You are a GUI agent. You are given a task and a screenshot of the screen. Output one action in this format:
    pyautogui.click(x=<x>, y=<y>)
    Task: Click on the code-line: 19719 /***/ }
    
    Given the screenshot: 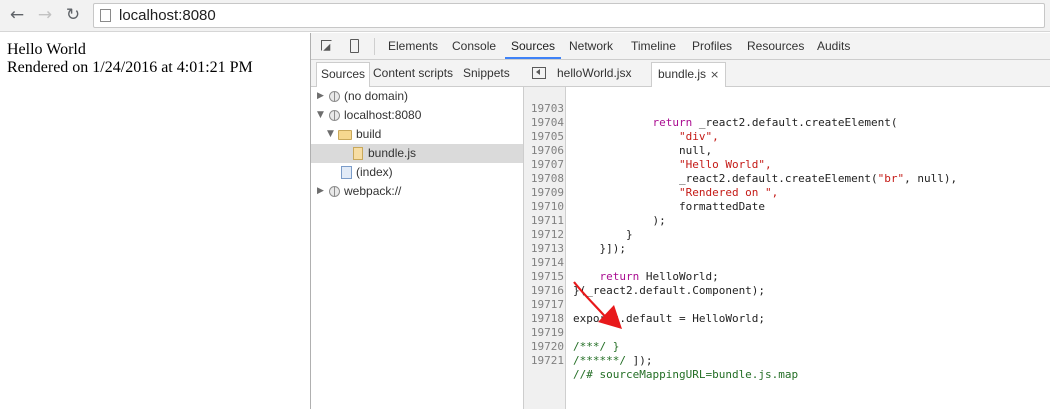 What is the action you would take?
    pyautogui.click(x=787, y=332)
    